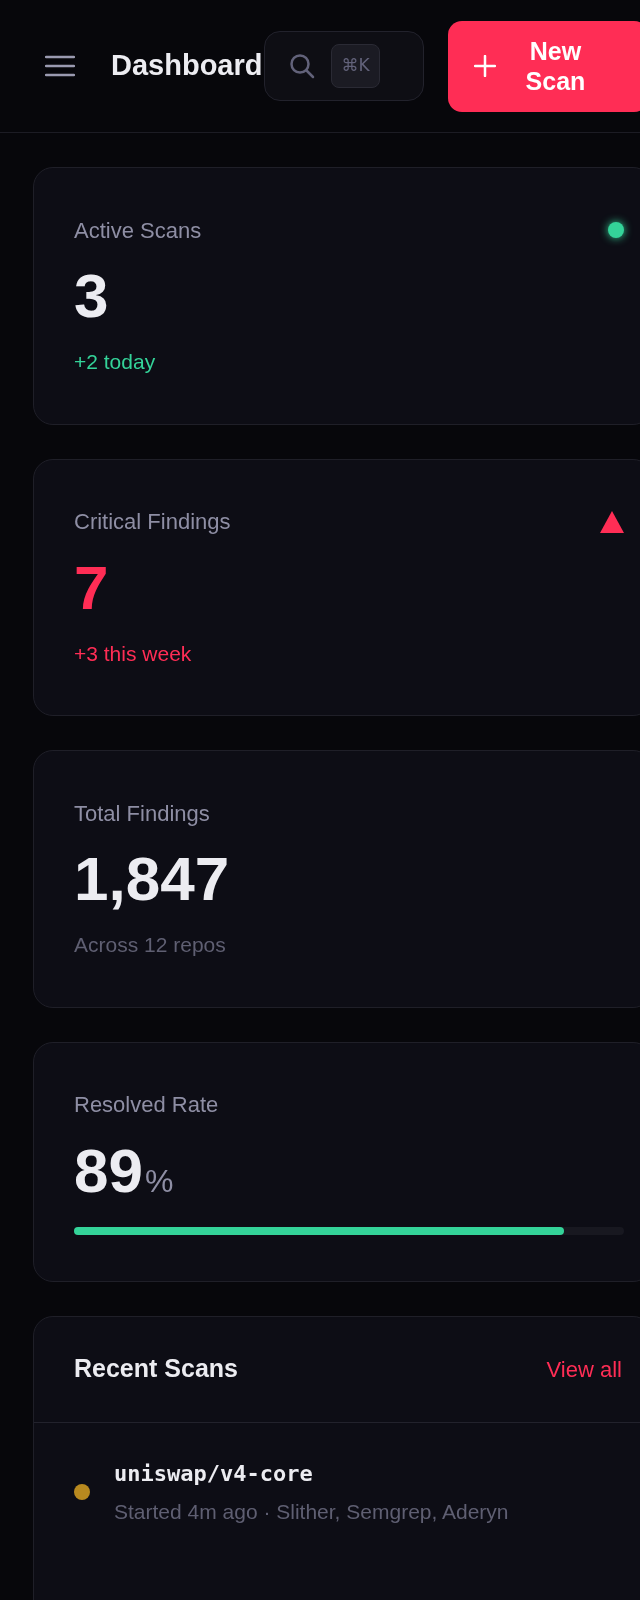  Describe the element at coordinates (544, 66) in the screenshot. I see `new-scan-button: New Scan` at that location.